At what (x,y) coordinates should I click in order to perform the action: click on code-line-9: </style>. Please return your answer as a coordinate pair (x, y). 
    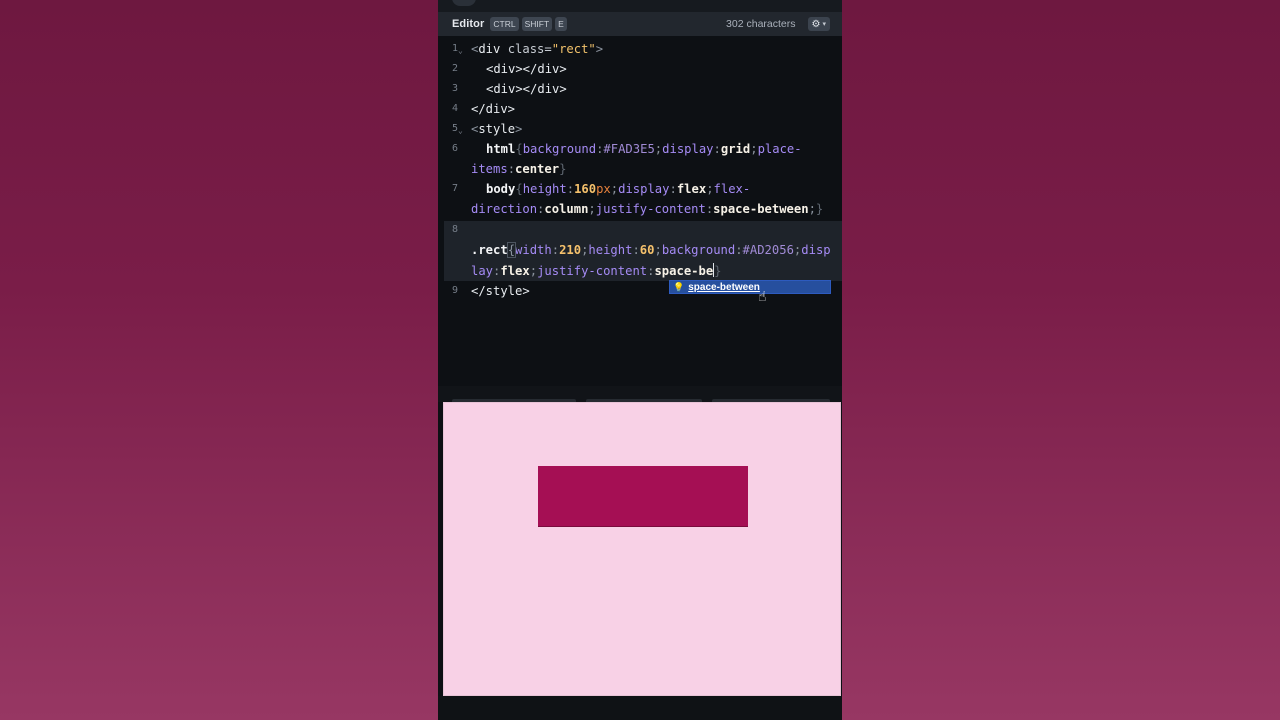
    Looking at the image, I should click on (500, 291).